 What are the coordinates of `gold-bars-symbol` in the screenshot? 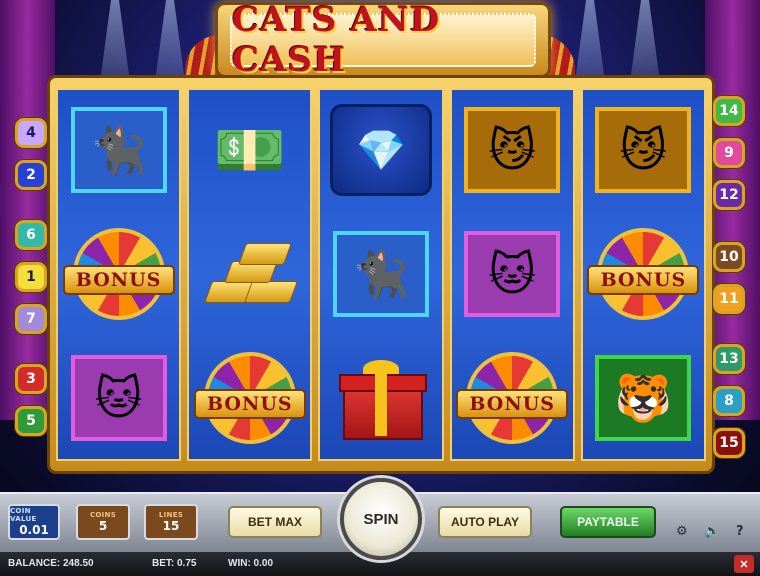 It's located at (250, 274).